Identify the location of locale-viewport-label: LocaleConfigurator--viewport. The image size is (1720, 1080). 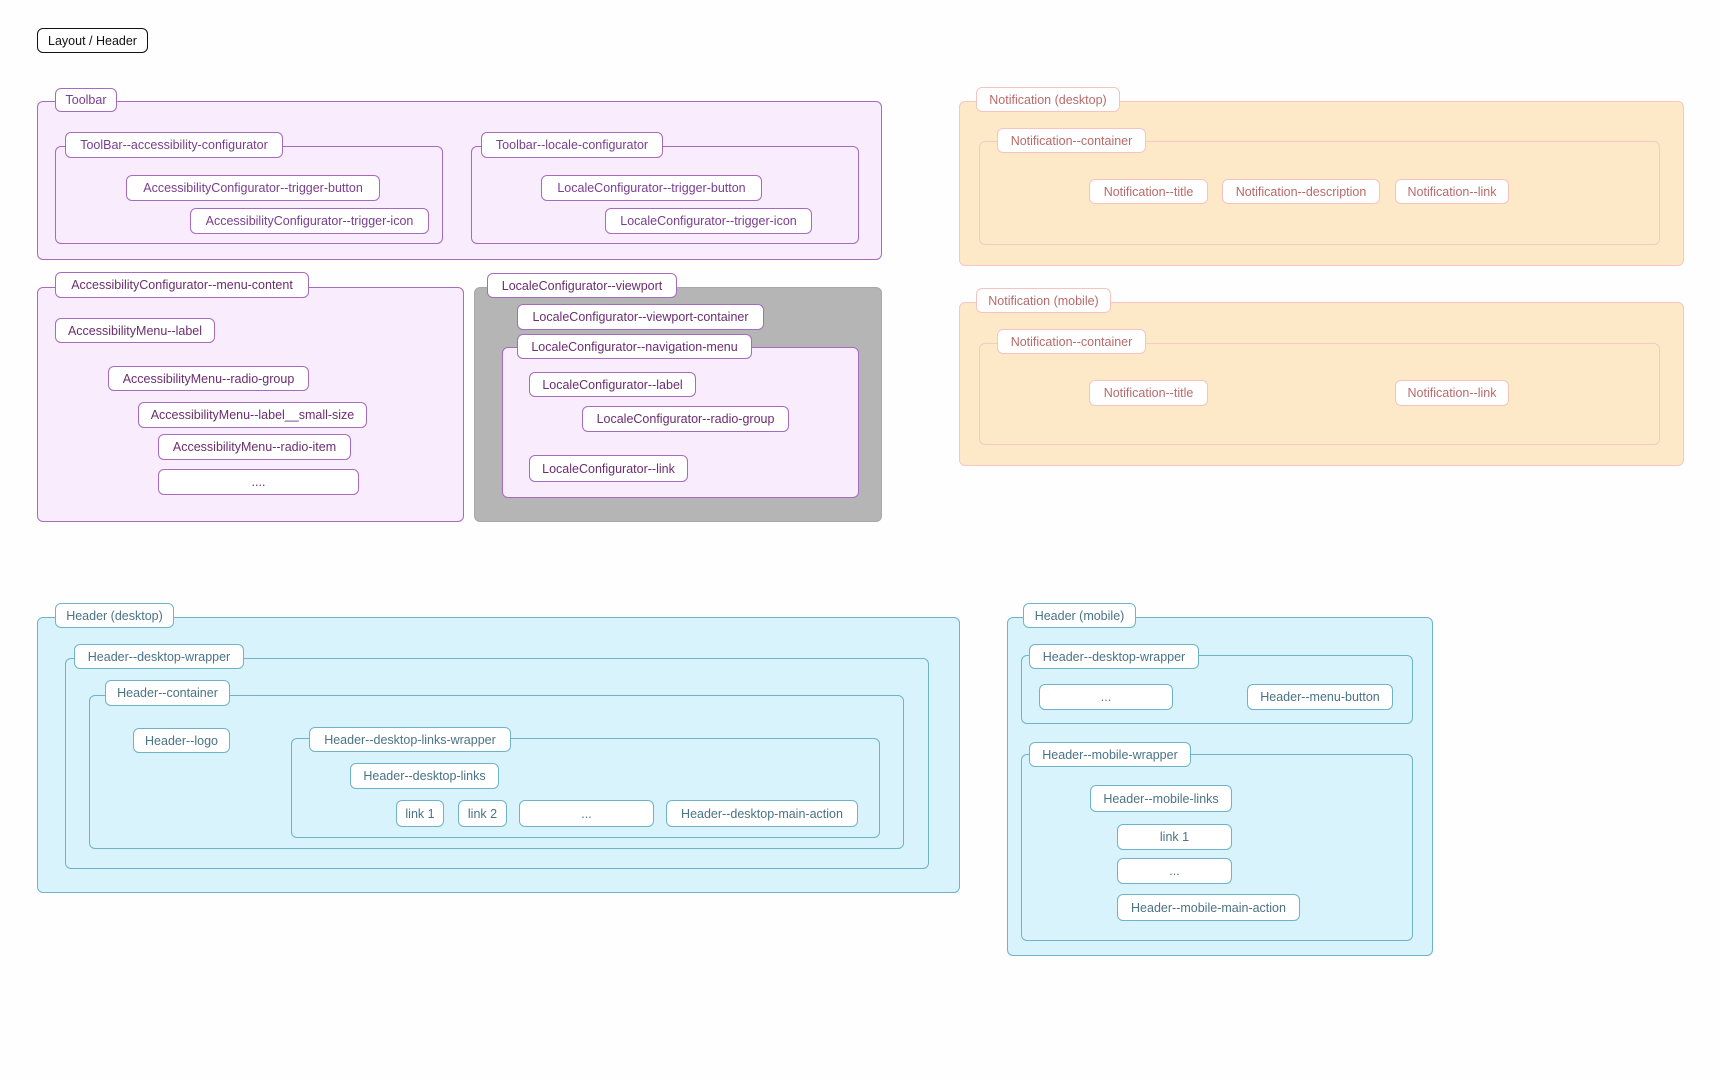
(582, 285).